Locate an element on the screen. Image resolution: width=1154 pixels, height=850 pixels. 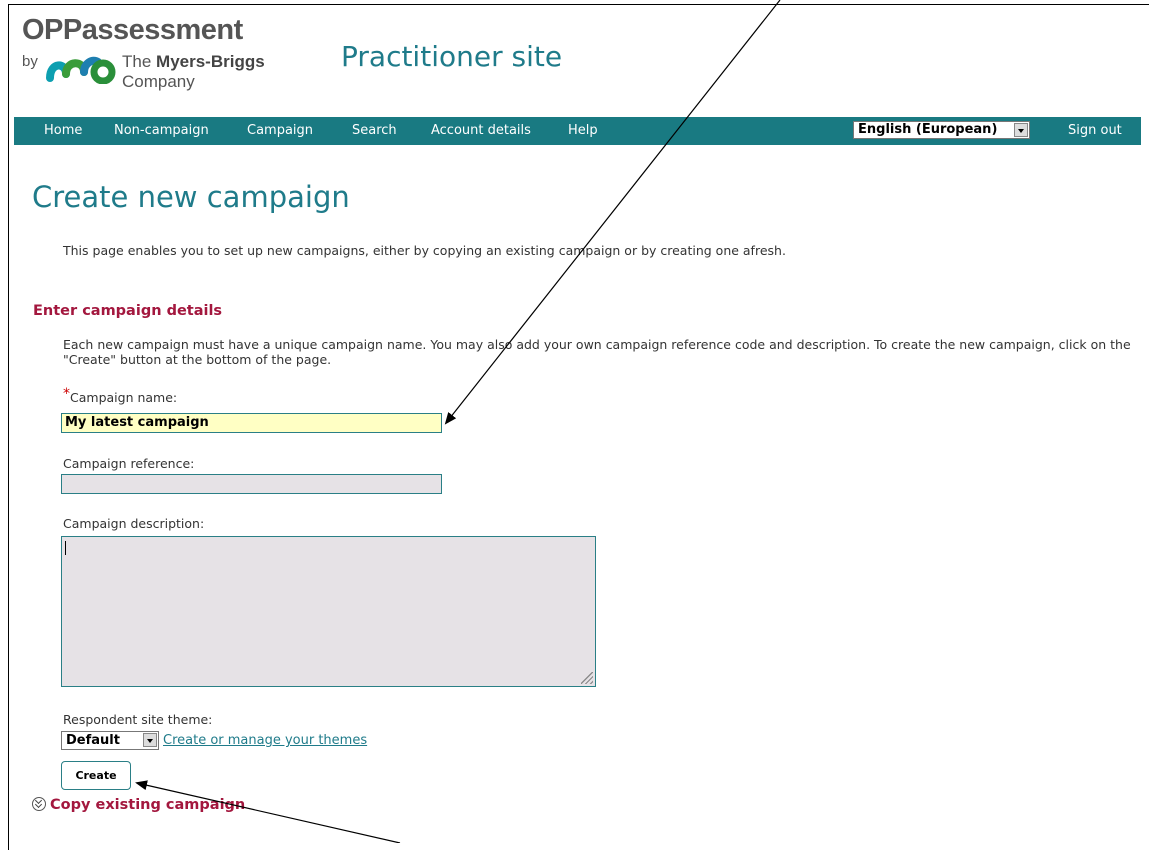
annotation-arrow-create-button is located at coordinates (268, 811).